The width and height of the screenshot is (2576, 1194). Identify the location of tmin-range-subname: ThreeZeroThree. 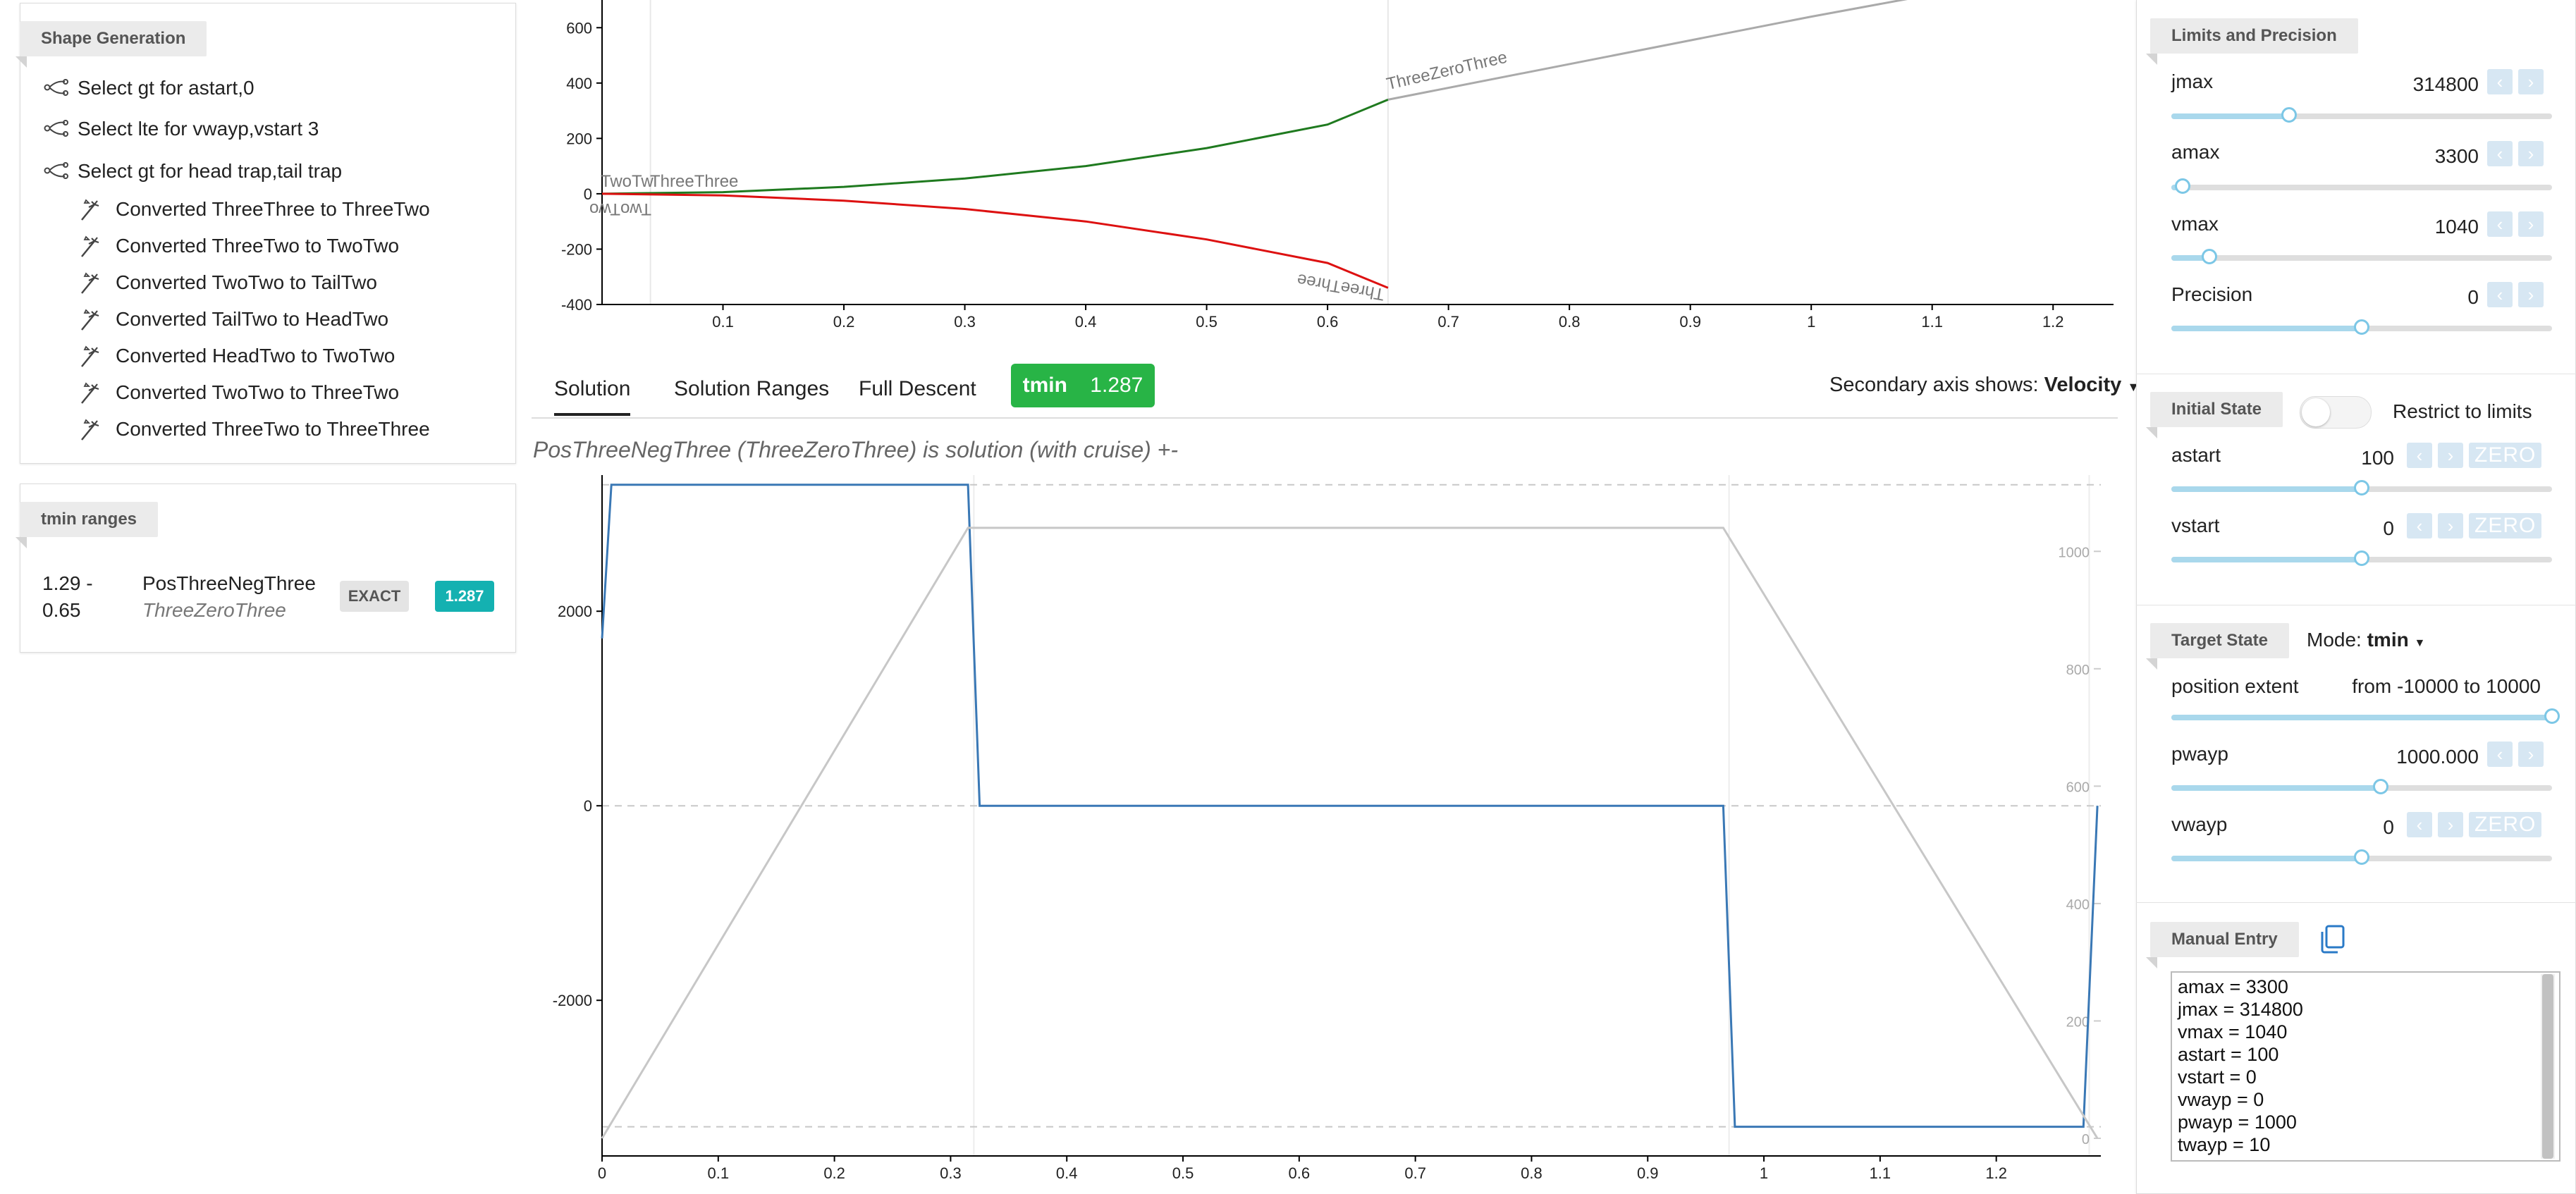
(214, 610).